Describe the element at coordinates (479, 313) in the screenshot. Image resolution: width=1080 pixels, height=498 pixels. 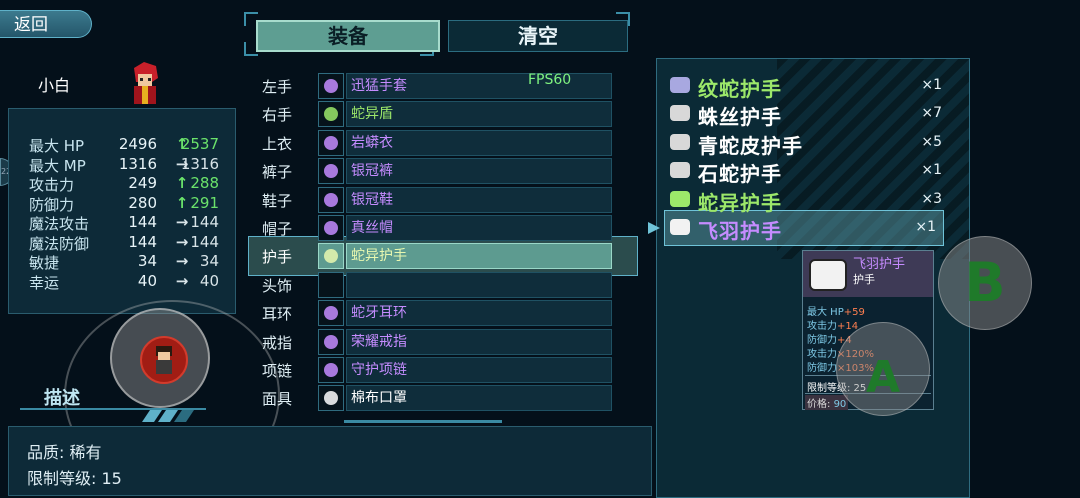
I see `slot-item-name: 蛇牙耳环` at that location.